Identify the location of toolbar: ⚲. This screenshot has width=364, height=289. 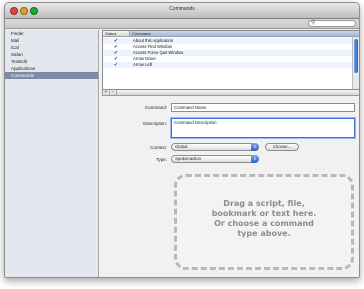
(182, 24).